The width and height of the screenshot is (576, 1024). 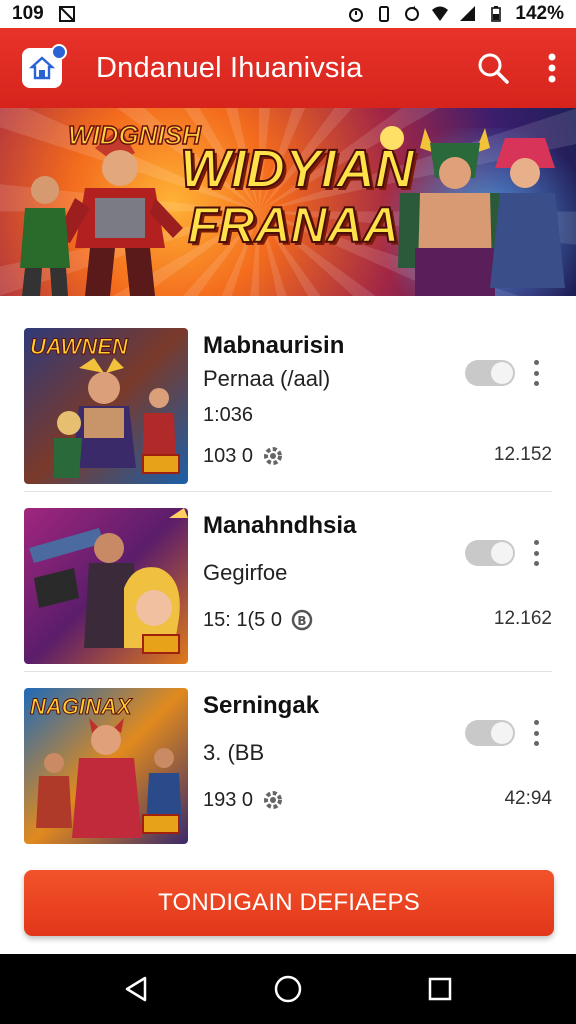 I want to click on item-subtitle: Pernaa (/aal), so click(x=267, y=378).